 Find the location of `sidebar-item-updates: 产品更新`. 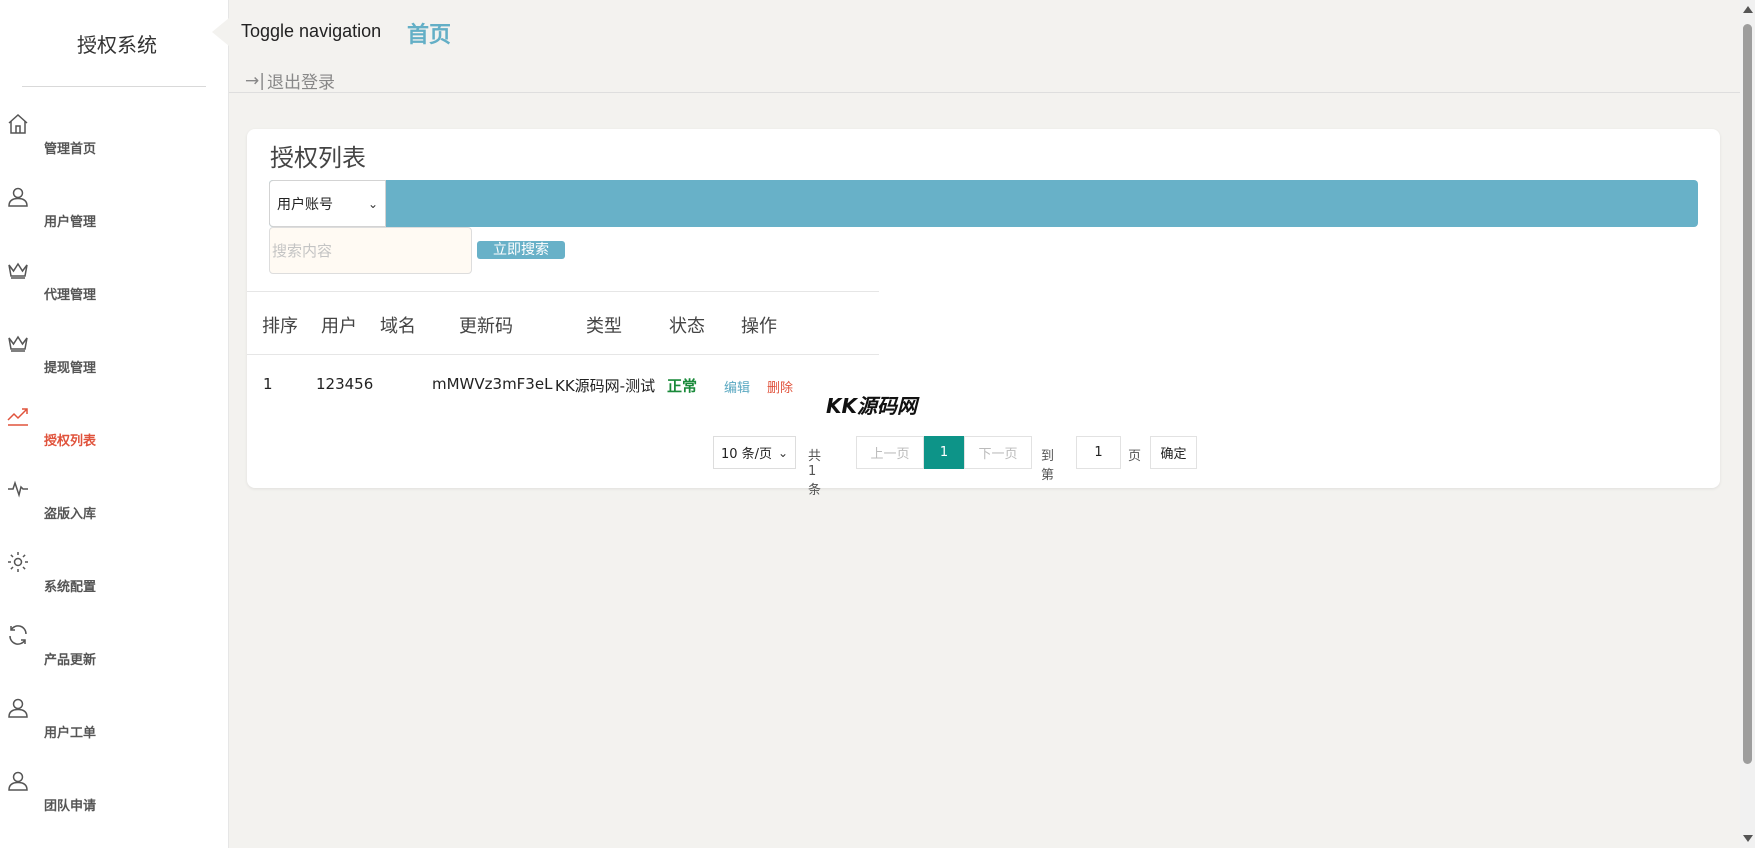

sidebar-item-updates: 产品更新 is located at coordinates (114, 653).